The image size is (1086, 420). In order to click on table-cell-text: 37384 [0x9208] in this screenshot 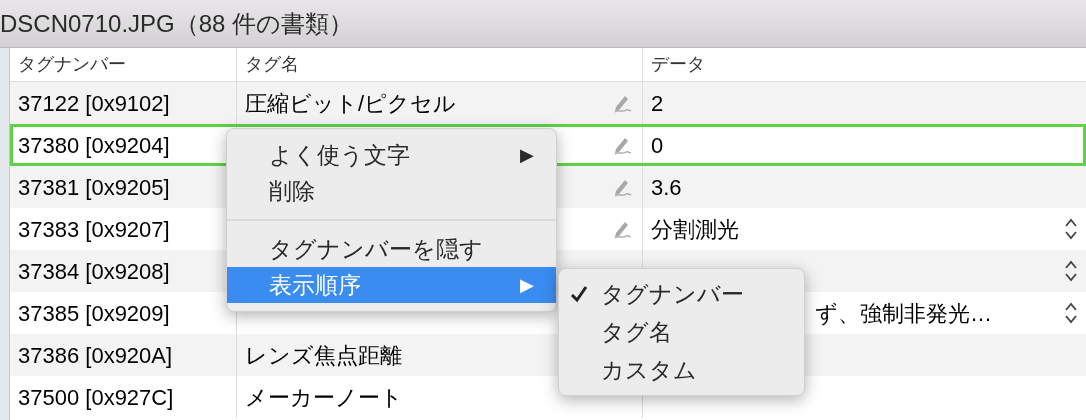, I will do `click(94, 271)`.